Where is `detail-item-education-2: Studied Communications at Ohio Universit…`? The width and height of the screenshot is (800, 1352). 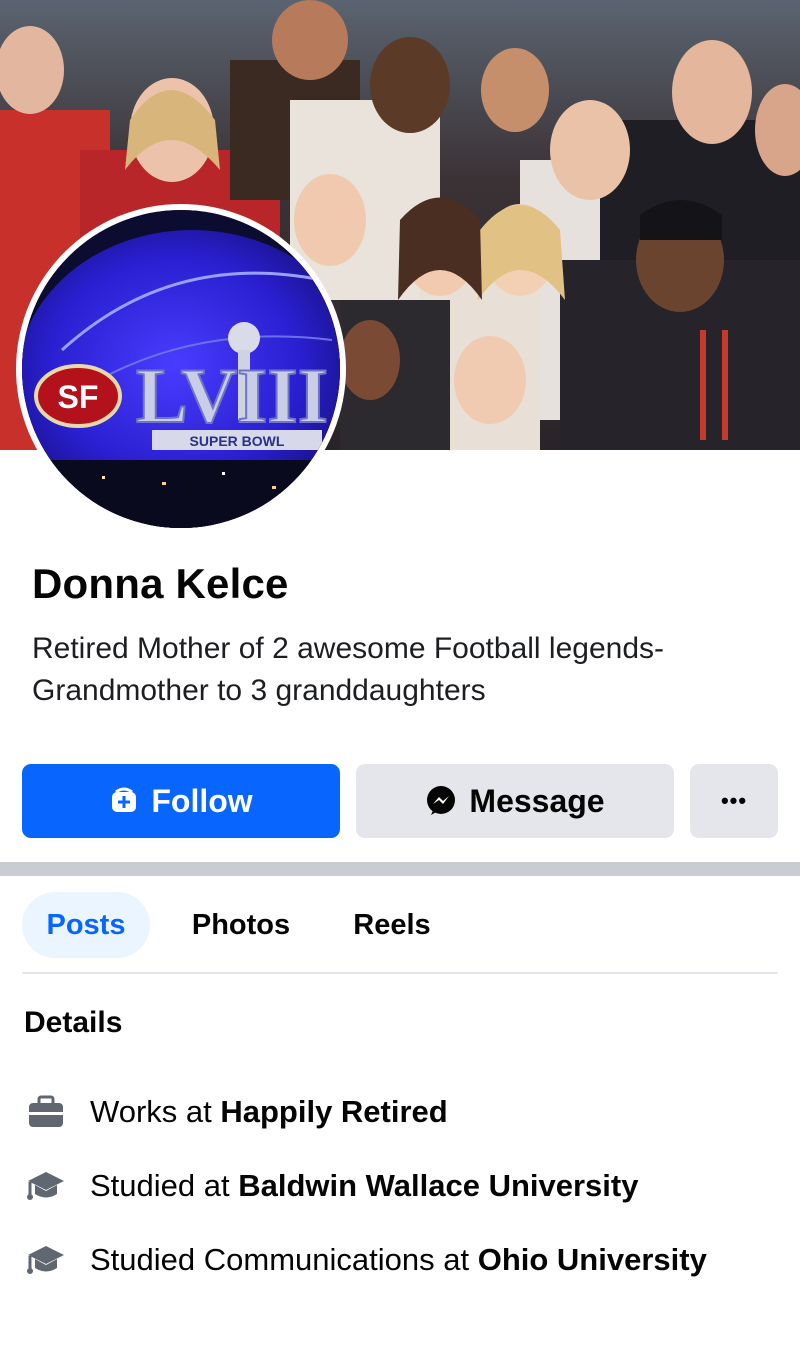
detail-item-education-2: Studied Communications at Ohio Universit… is located at coordinates (394, 1260).